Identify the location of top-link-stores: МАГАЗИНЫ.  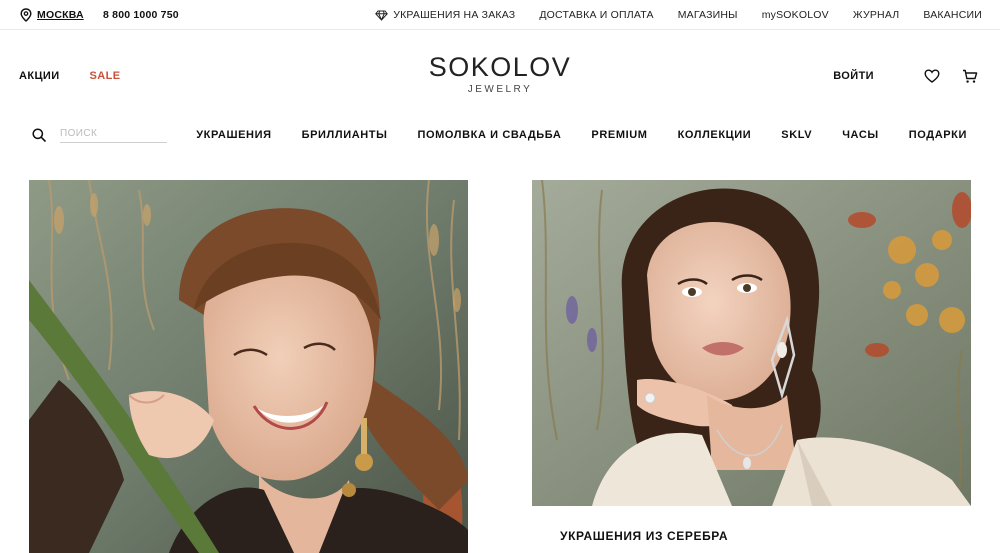
(708, 15).